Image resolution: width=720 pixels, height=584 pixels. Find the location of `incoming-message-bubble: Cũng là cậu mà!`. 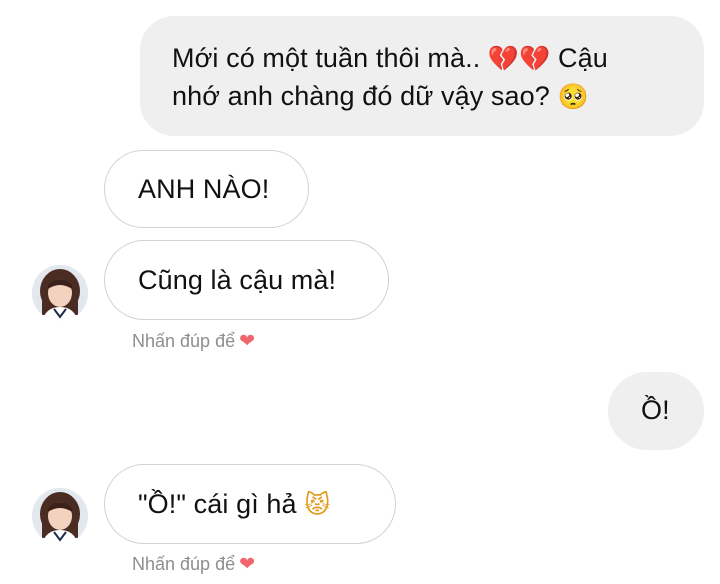

incoming-message-bubble: Cũng là cậu mà! is located at coordinates (246, 280).